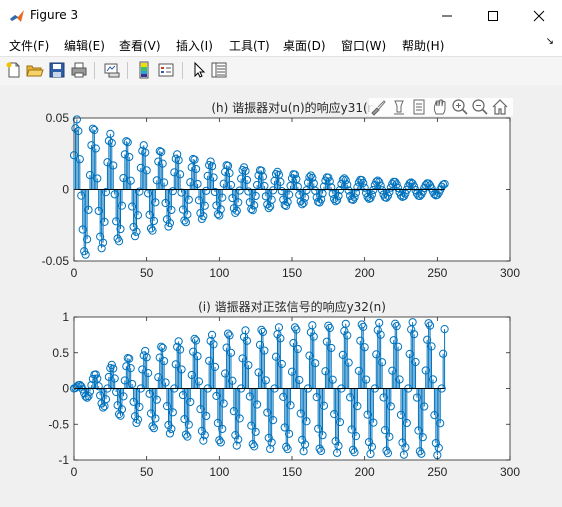  What do you see at coordinates (460, 107) in the screenshot?
I see `zoom-in-icon` at bounding box center [460, 107].